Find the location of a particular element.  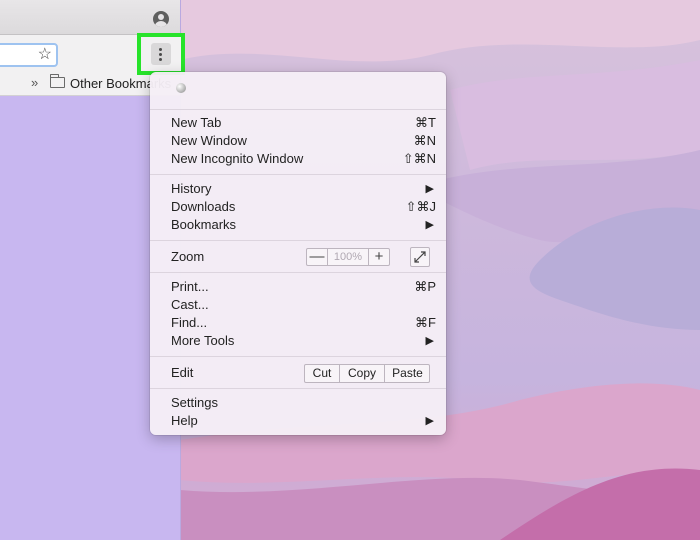

menu-item-label: Downloads is located at coordinates (203, 206).